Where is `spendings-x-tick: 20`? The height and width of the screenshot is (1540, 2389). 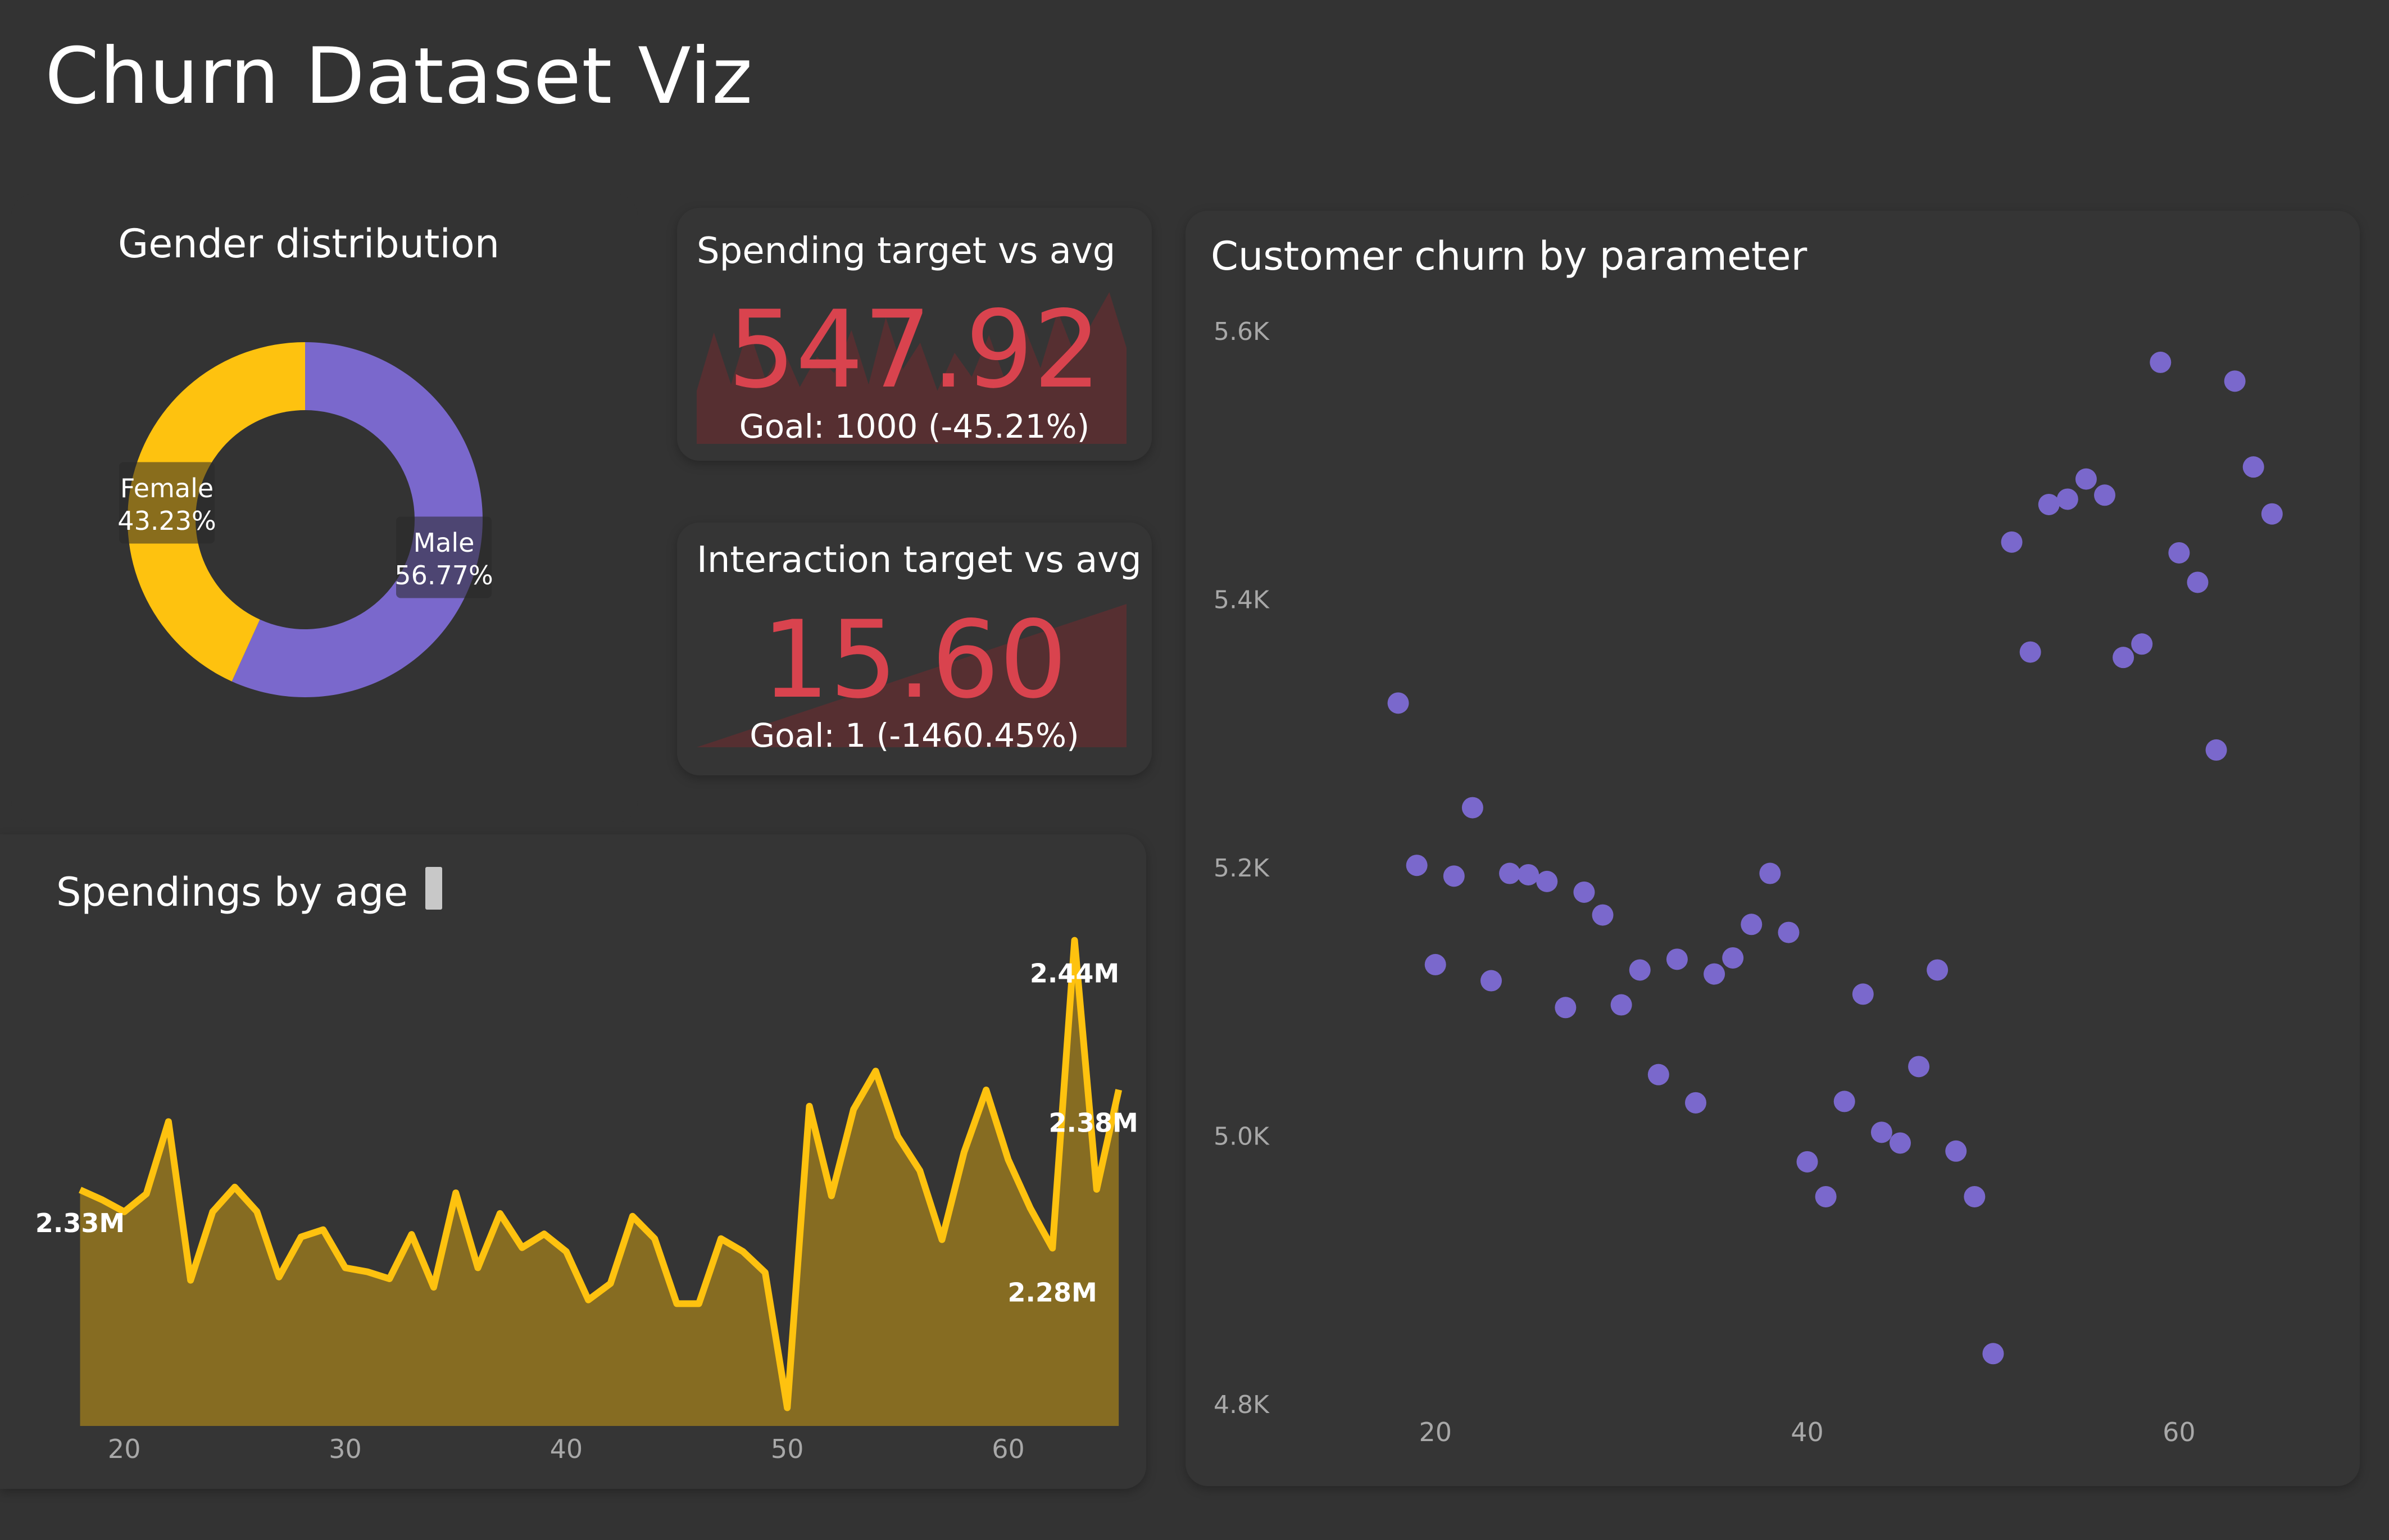 spendings-x-tick: 20 is located at coordinates (125, 1449).